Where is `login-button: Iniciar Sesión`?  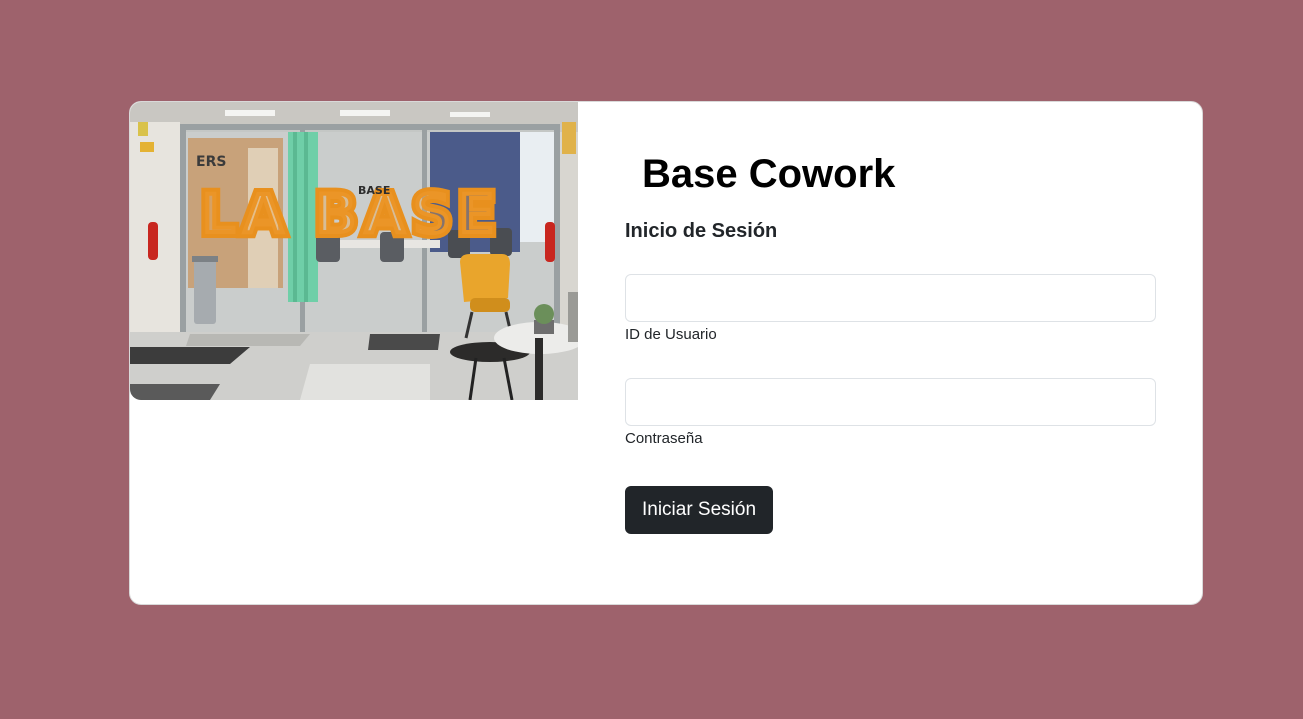 login-button: Iniciar Sesión is located at coordinates (699, 510).